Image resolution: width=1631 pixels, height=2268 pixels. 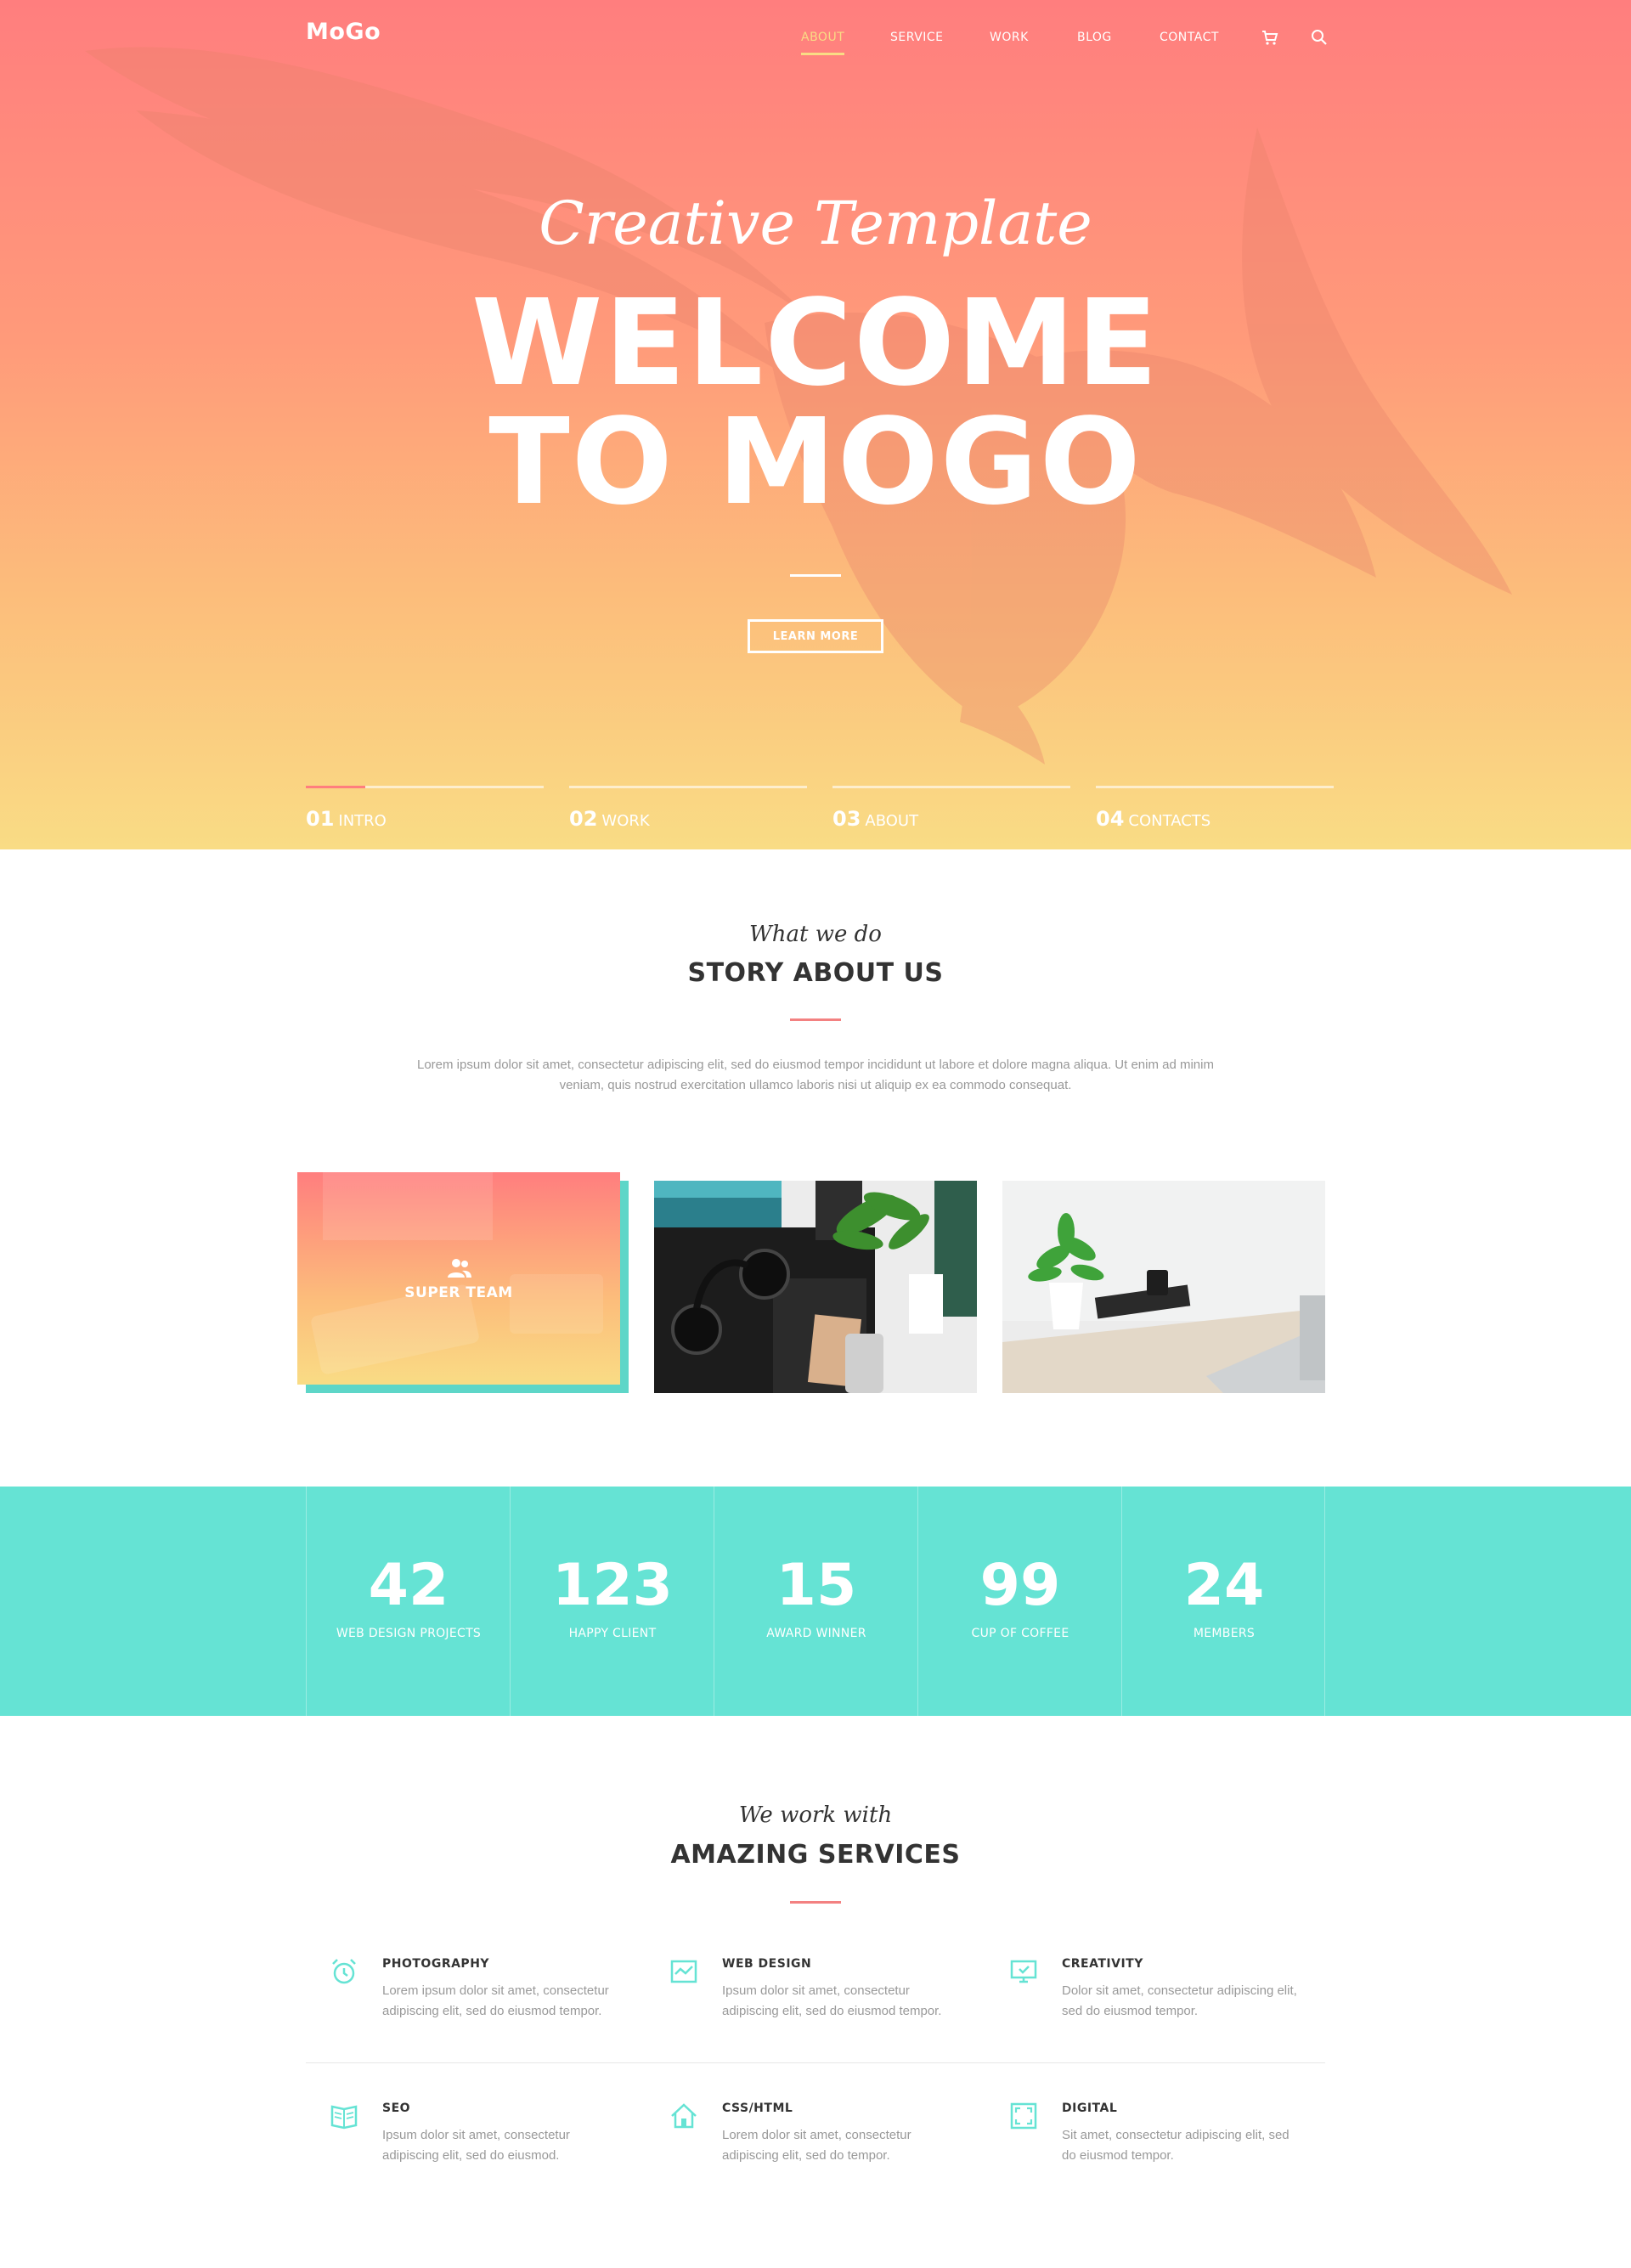 What do you see at coordinates (815, 1815) in the screenshot?
I see `services-subtitle: We work with` at bounding box center [815, 1815].